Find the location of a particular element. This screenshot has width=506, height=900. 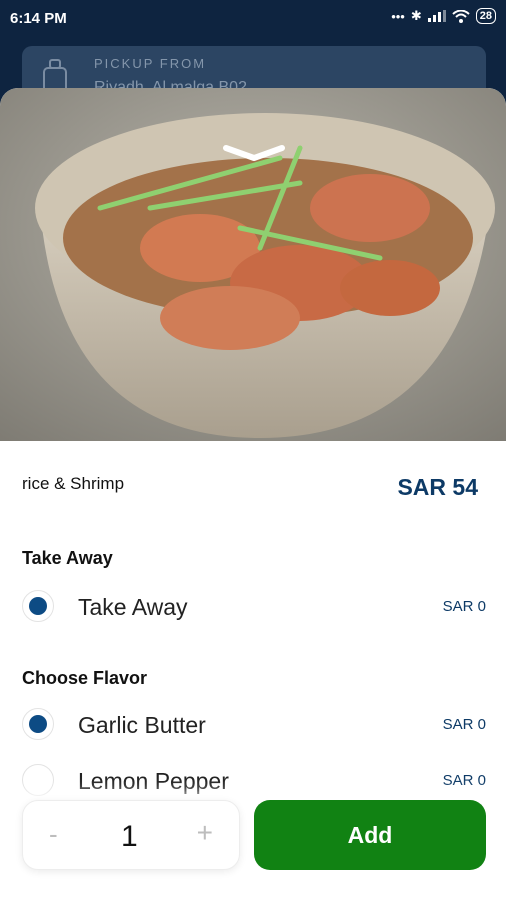

bluetooth-icon: ✱ is located at coordinates (416, 15).